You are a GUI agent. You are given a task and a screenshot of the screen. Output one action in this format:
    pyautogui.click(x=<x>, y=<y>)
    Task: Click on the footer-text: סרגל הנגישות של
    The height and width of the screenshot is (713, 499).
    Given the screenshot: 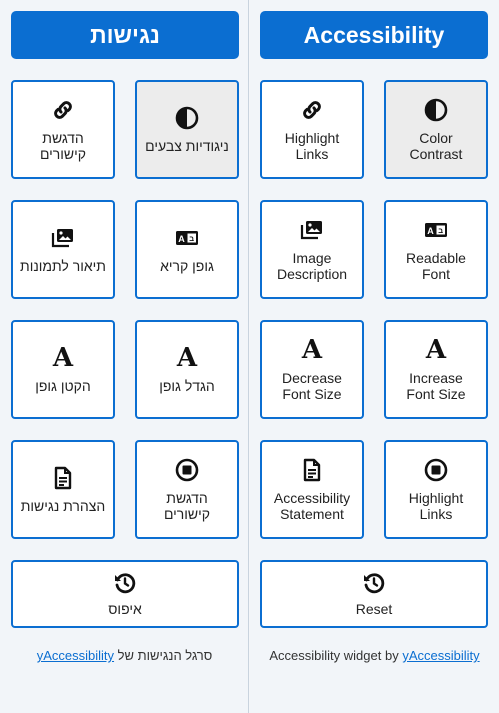 What is the action you would take?
    pyautogui.click(x=165, y=655)
    